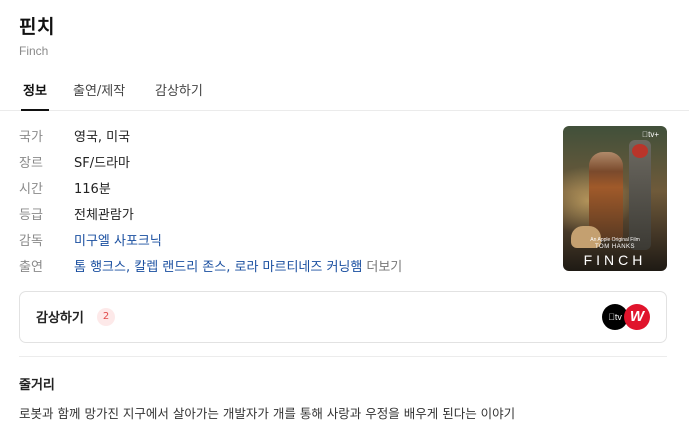 The image size is (689, 435). Describe the element at coordinates (615, 240) in the screenshot. I see `poster-original-line: An Apple Original Film` at that location.